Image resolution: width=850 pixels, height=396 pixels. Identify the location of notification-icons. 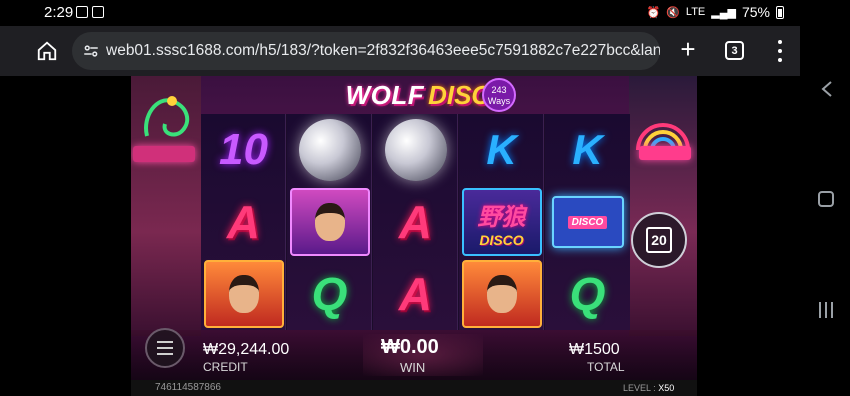
(90, 12).